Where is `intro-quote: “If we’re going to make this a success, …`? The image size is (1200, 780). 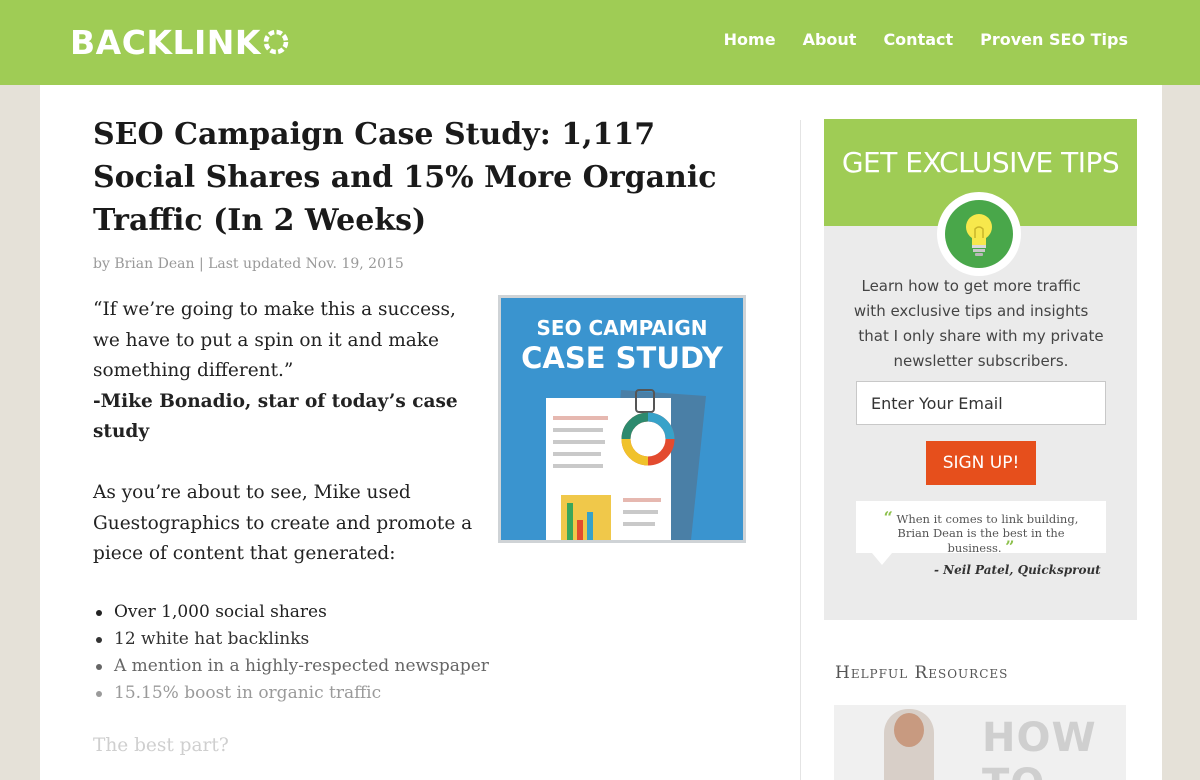 intro-quote: “If we’re going to make this a success, … is located at coordinates (283, 371).